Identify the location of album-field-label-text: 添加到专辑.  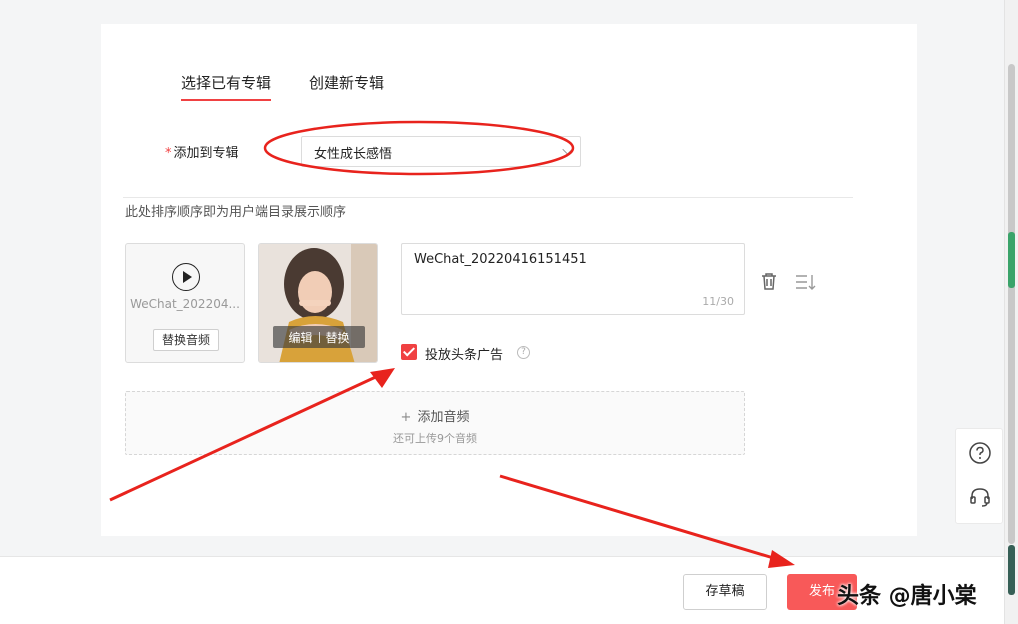
(206, 153).